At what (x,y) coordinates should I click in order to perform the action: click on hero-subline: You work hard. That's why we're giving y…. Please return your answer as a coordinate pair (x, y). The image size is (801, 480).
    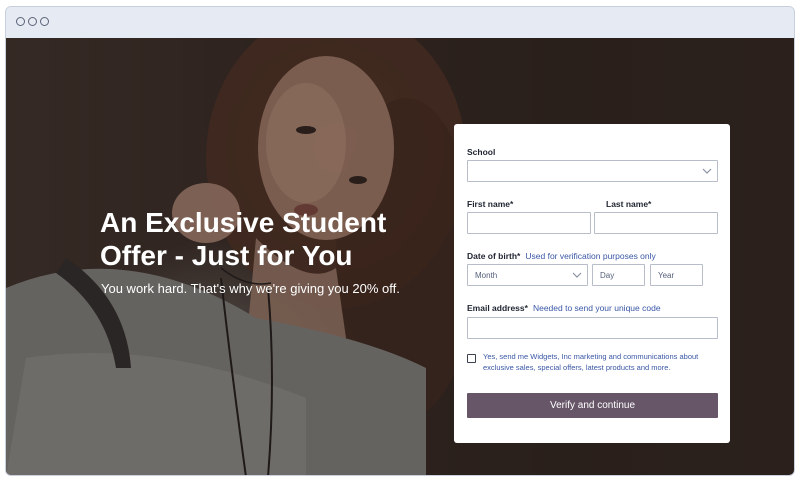
    Looking at the image, I should click on (250, 288).